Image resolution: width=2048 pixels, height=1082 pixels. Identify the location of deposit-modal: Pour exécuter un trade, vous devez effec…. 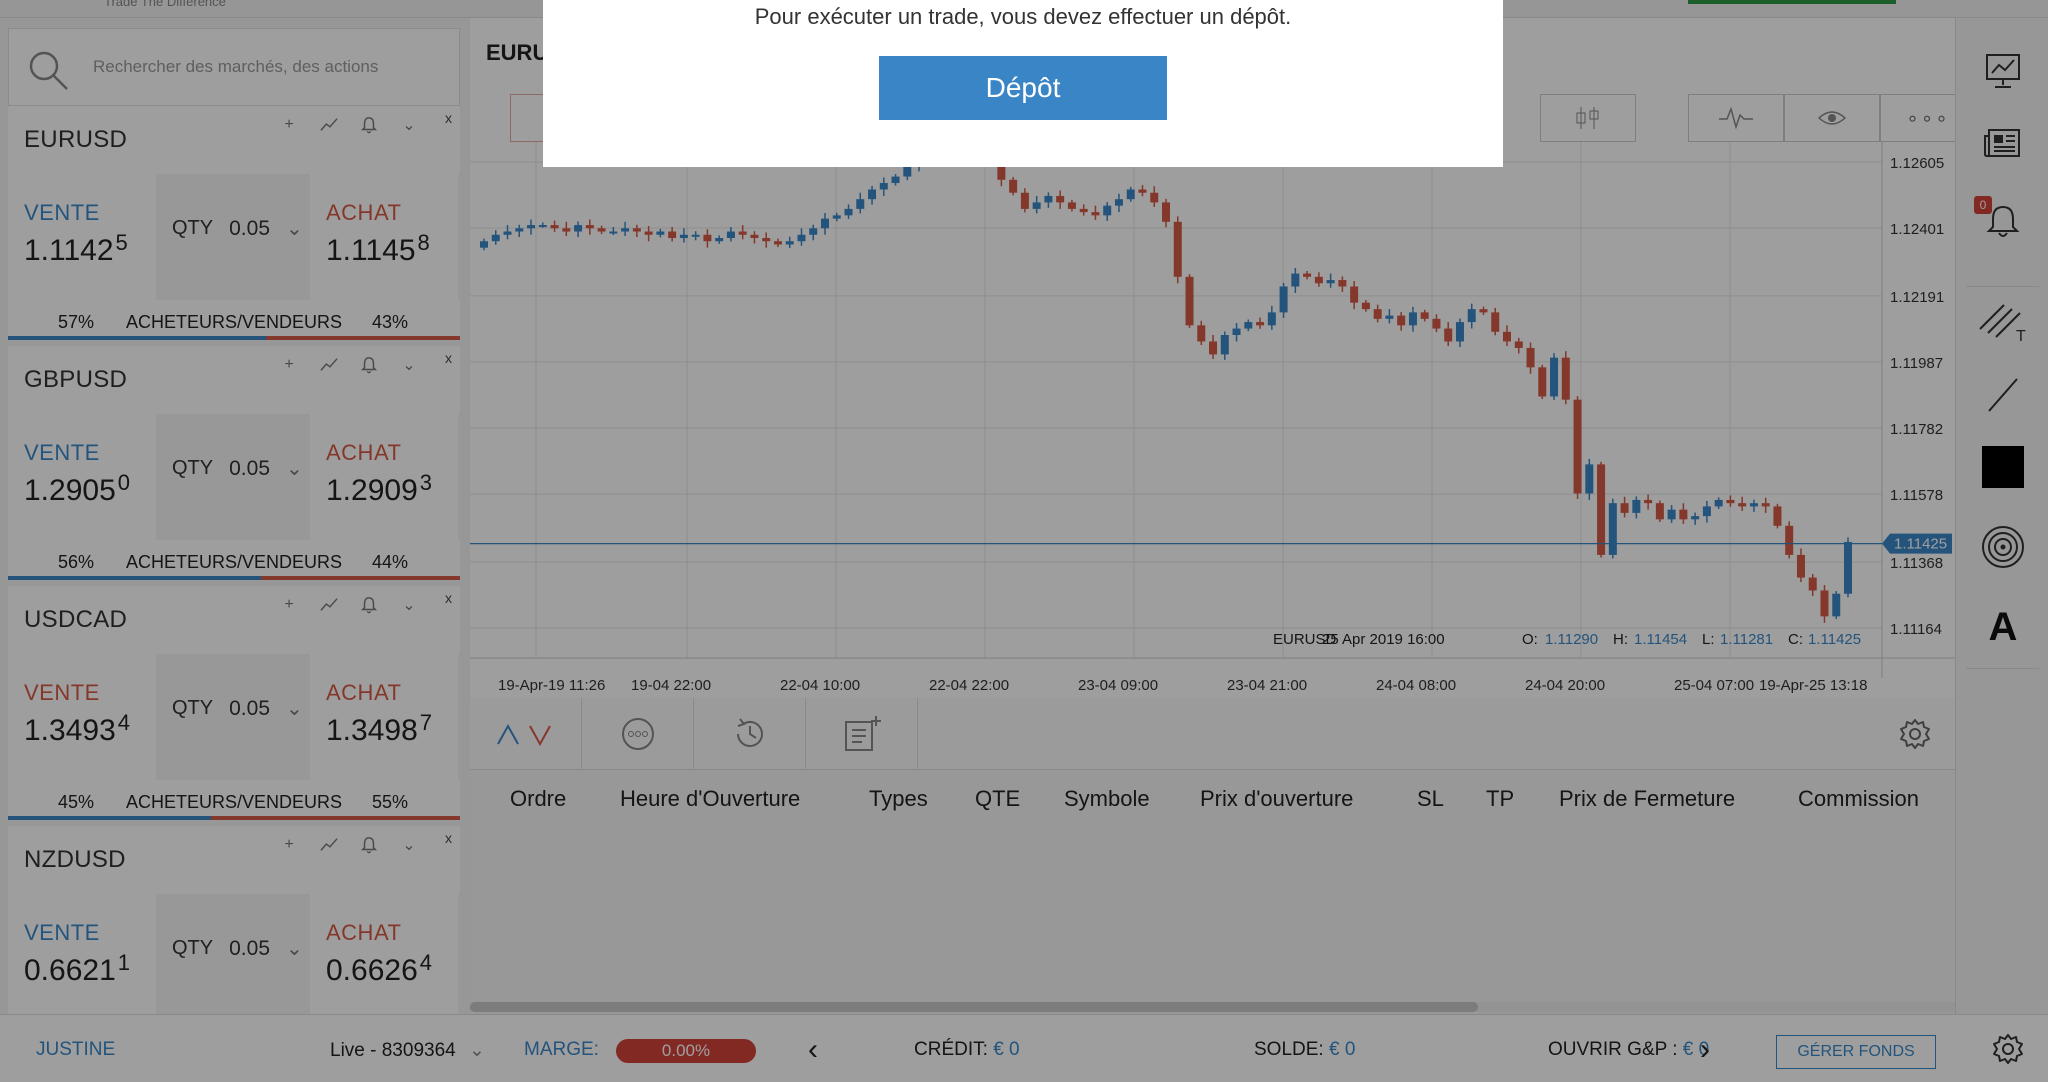
(1023, 83).